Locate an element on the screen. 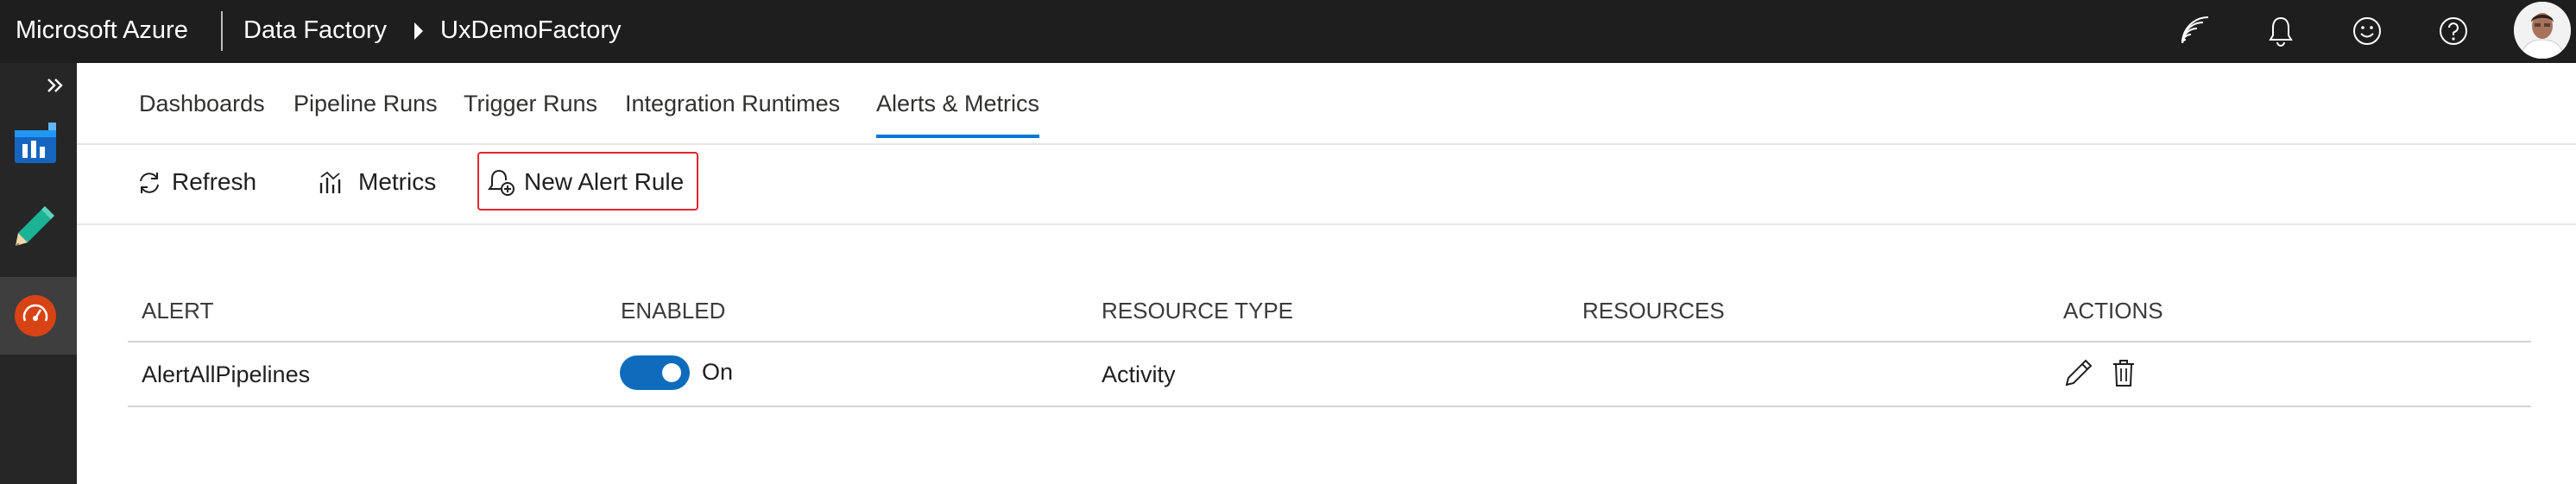  user-photo-icon is located at coordinates (2542, 30).